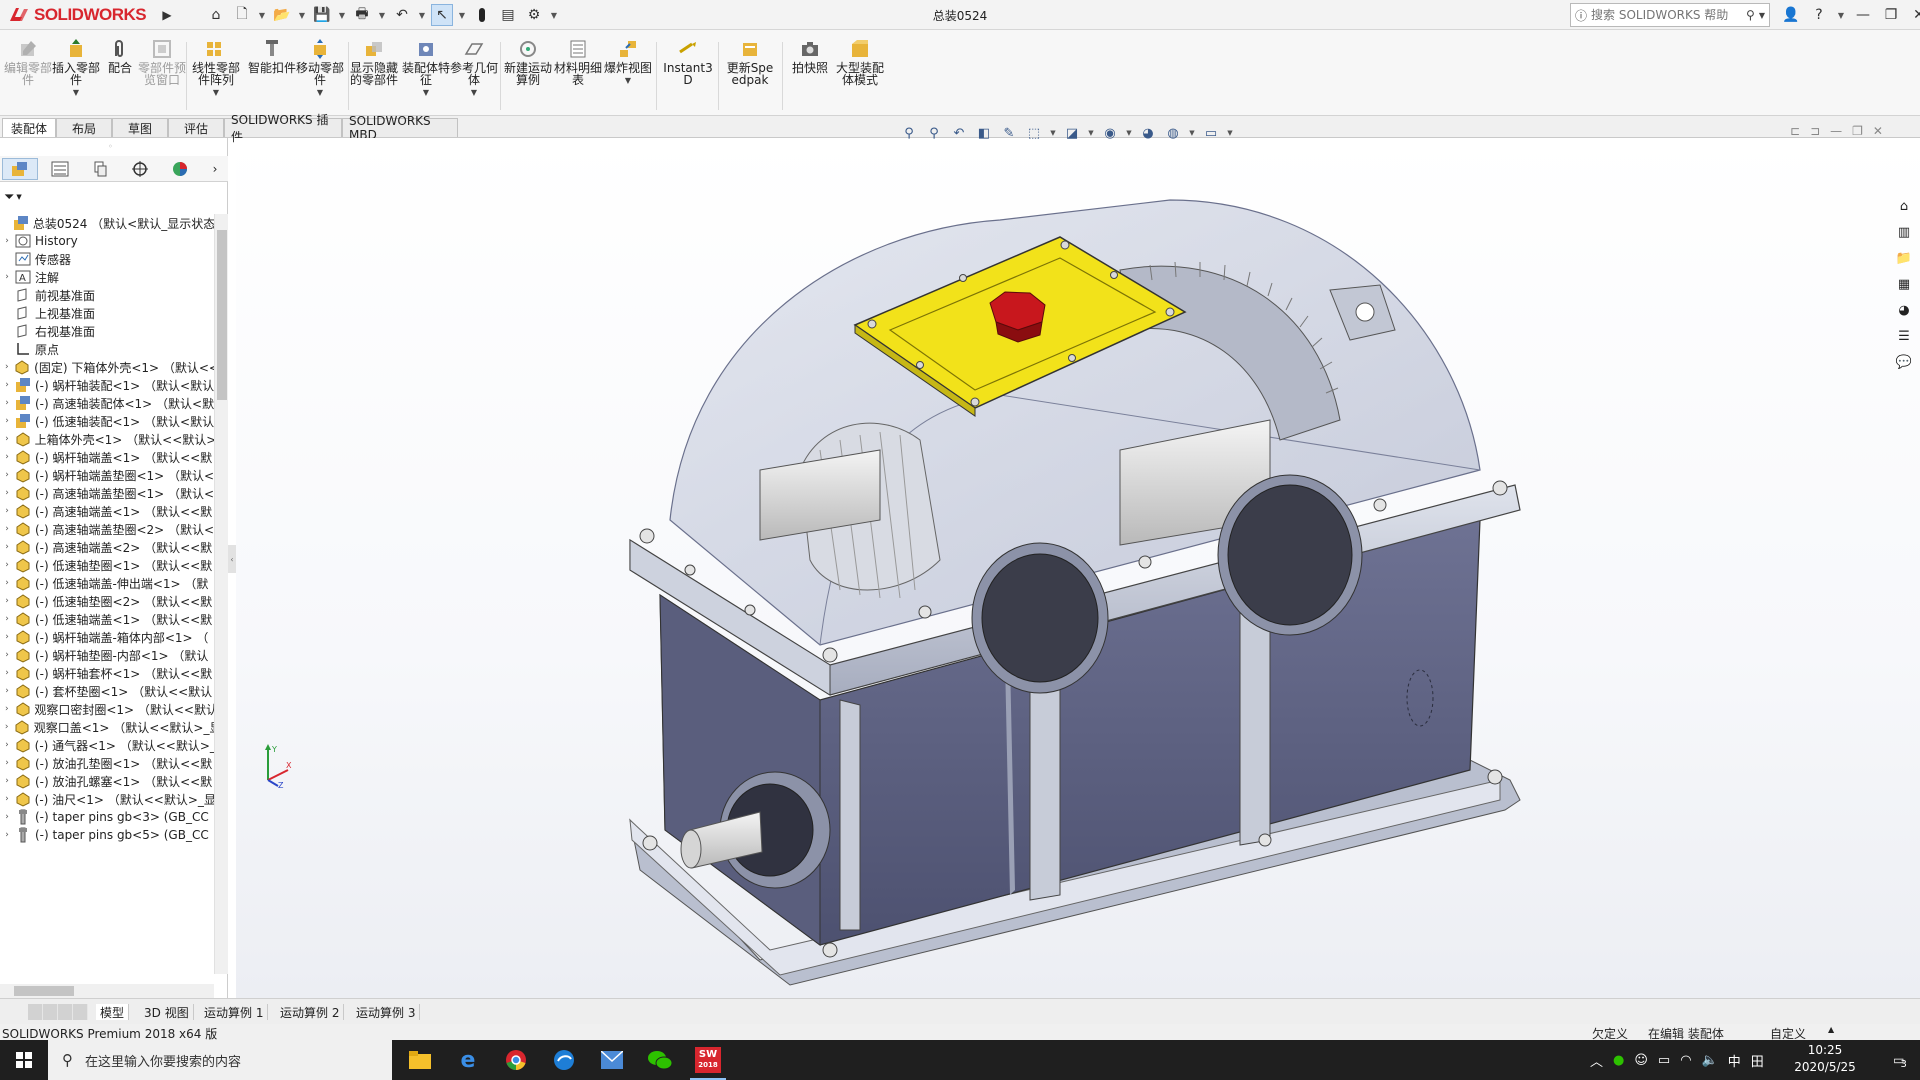 This screenshot has height=1080, width=1920. Describe the element at coordinates (107, 313) in the screenshot. I see `tree-item: 上视基准面` at that location.